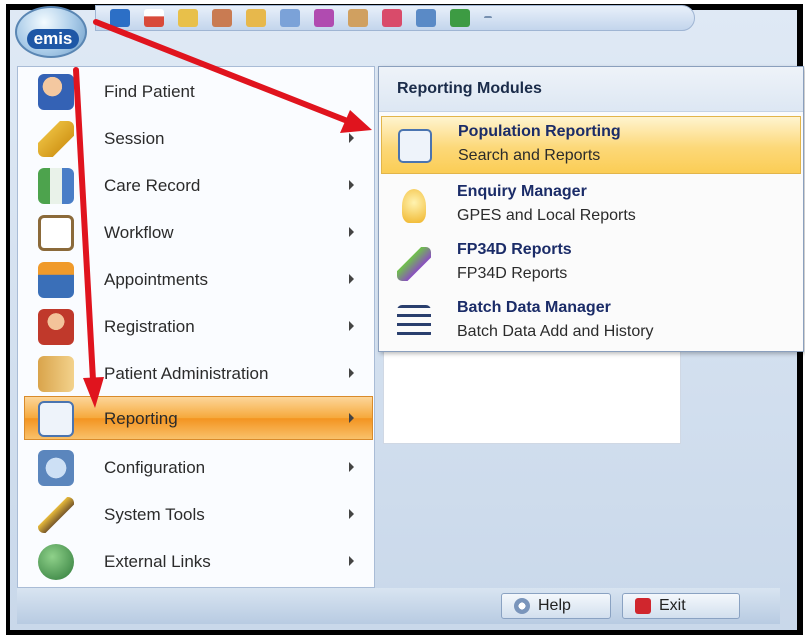  I want to click on menu-item-configuration: Configuration, so click(196, 468).